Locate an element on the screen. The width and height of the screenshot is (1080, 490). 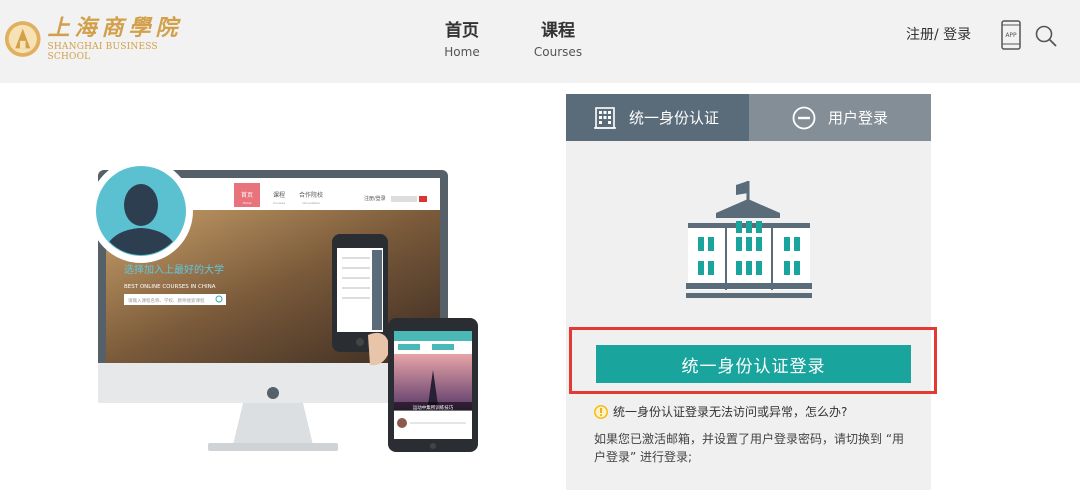
app-icon-label: APP is located at coordinates (1011, 35).